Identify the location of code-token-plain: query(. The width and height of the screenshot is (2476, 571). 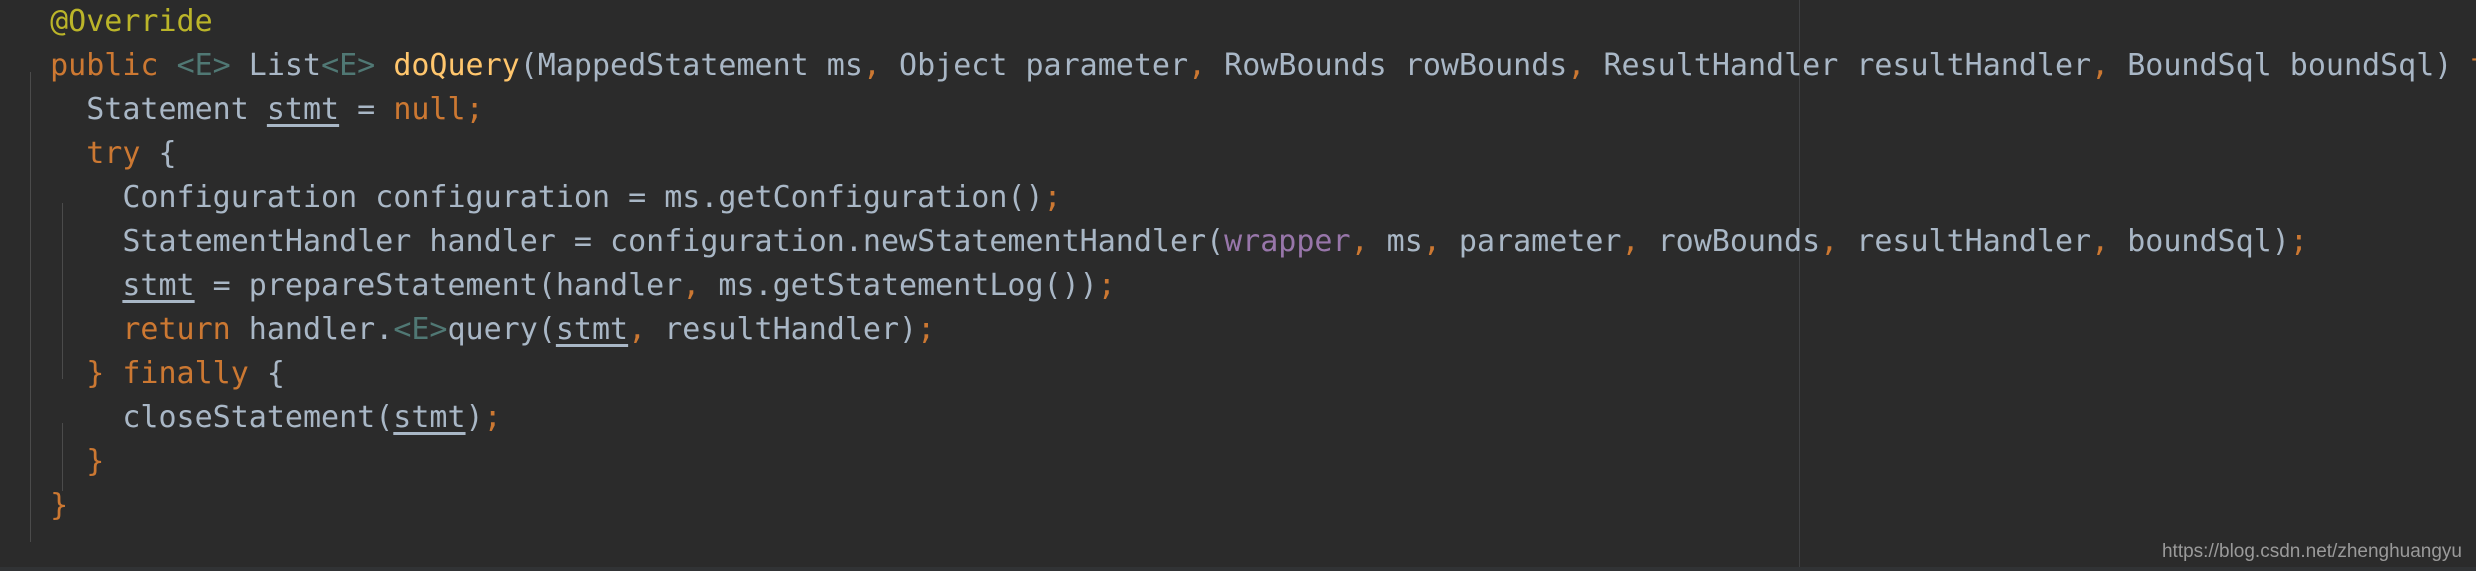
(501, 329).